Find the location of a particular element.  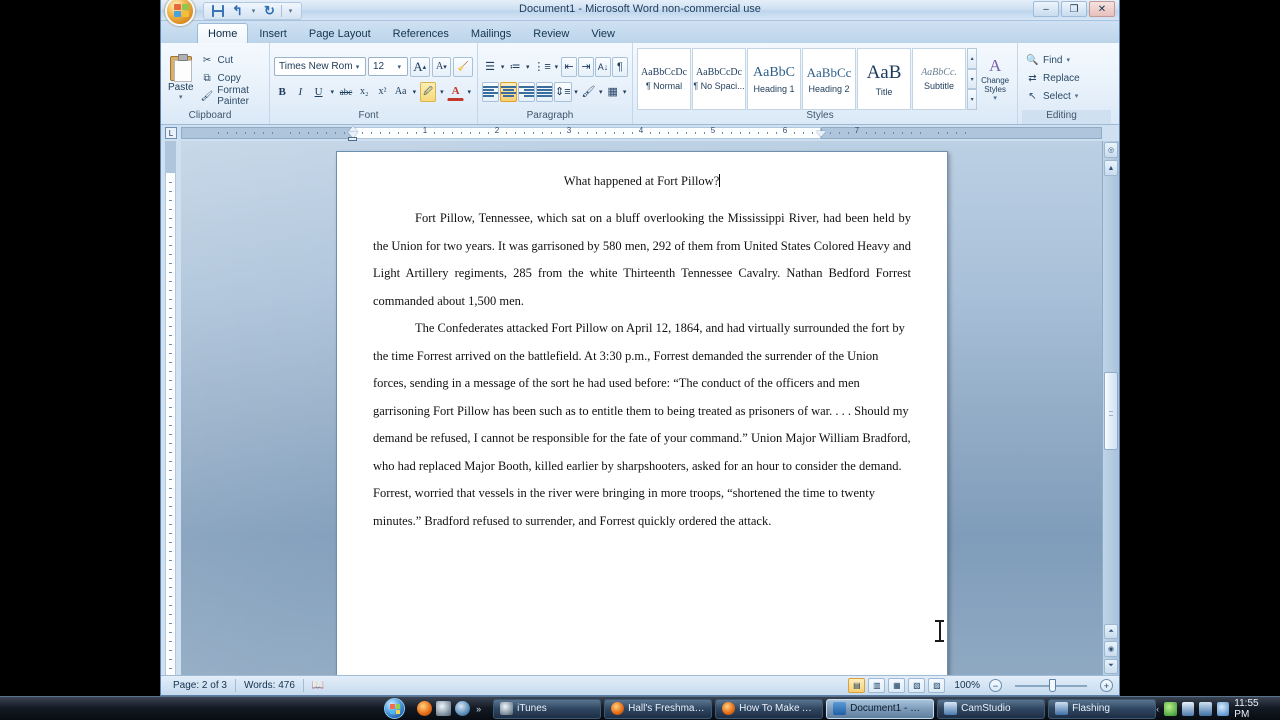

tab-home: Home is located at coordinates (223, 33).